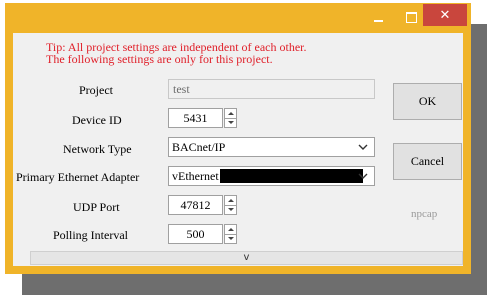 The width and height of the screenshot is (487, 295). I want to click on npcap-label: npcap, so click(424, 214).